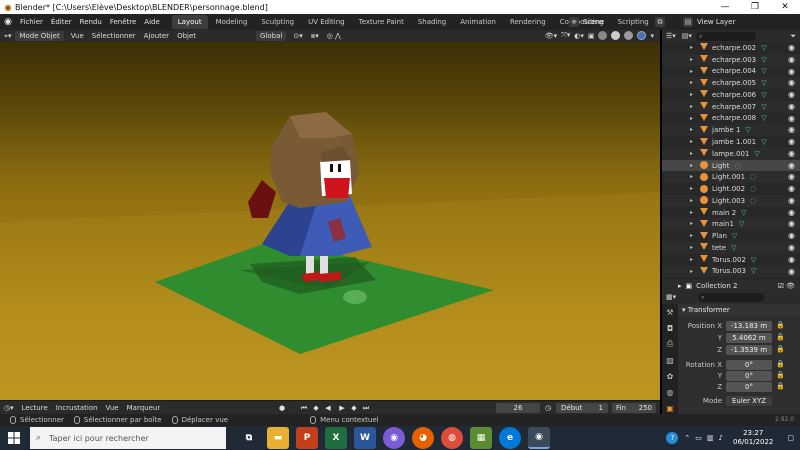 The image size is (800, 450). What do you see at coordinates (186, 36) in the screenshot?
I see `menu-objet: Objet` at bounding box center [186, 36].